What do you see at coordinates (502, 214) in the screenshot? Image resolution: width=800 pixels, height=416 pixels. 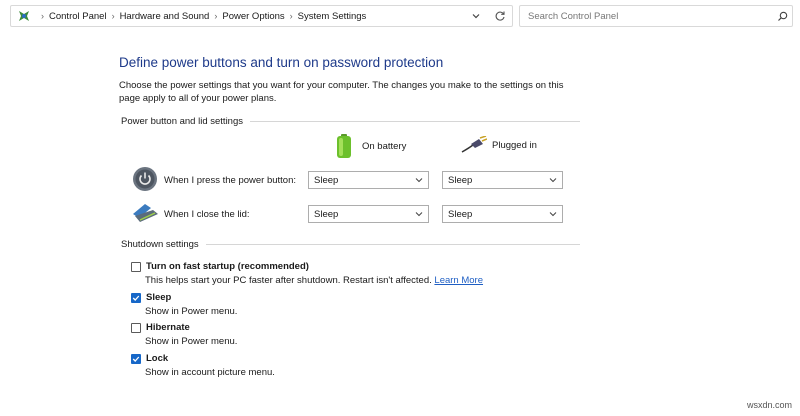 I see `lid-plugged-select: Sleep` at bounding box center [502, 214].